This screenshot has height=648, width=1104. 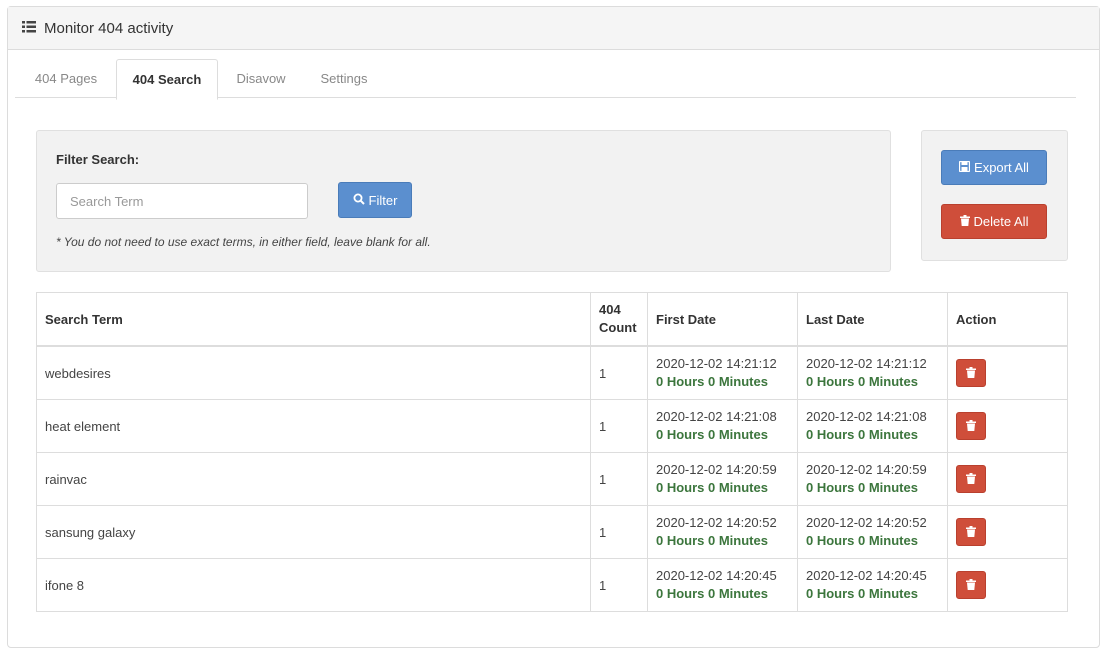 What do you see at coordinates (722, 532) in the screenshot?
I see `cell-first-date: 2020-12-02 14:20:52 0 Hours 0 Minutes` at bounding box center [722, 532].